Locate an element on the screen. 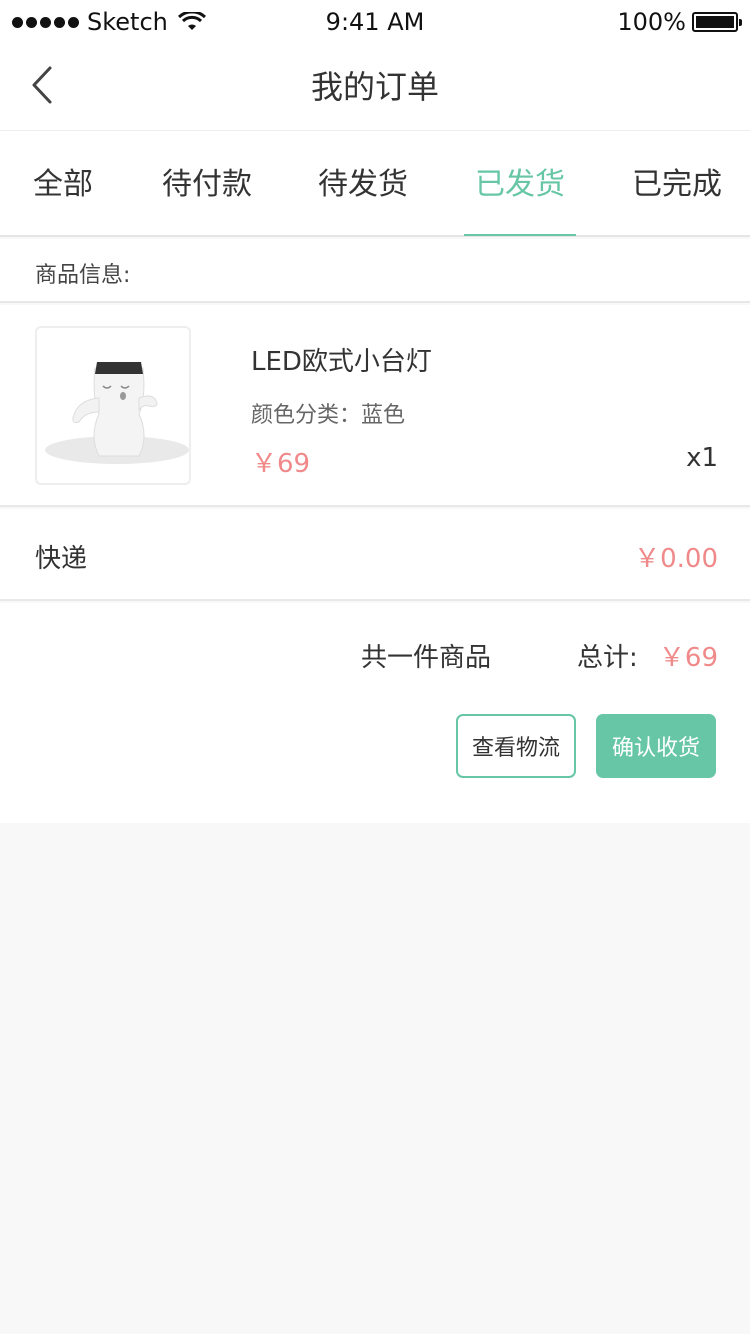  product-name: LED欧式小台灯 is located at coordinates (341, 362).